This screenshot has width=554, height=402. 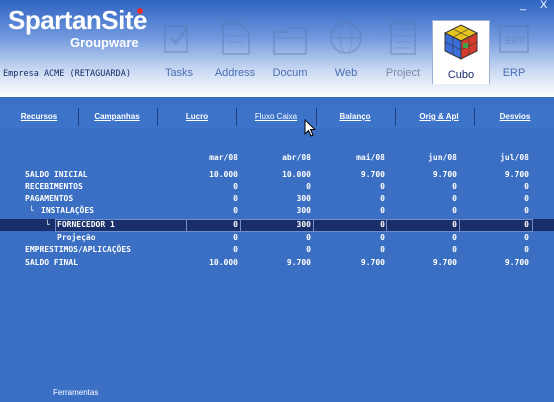 What do you see at coordinates (67, 210) in the screenshot?
I see `row-label: INSTALAÇÕES` at bounding box center [67, 210].